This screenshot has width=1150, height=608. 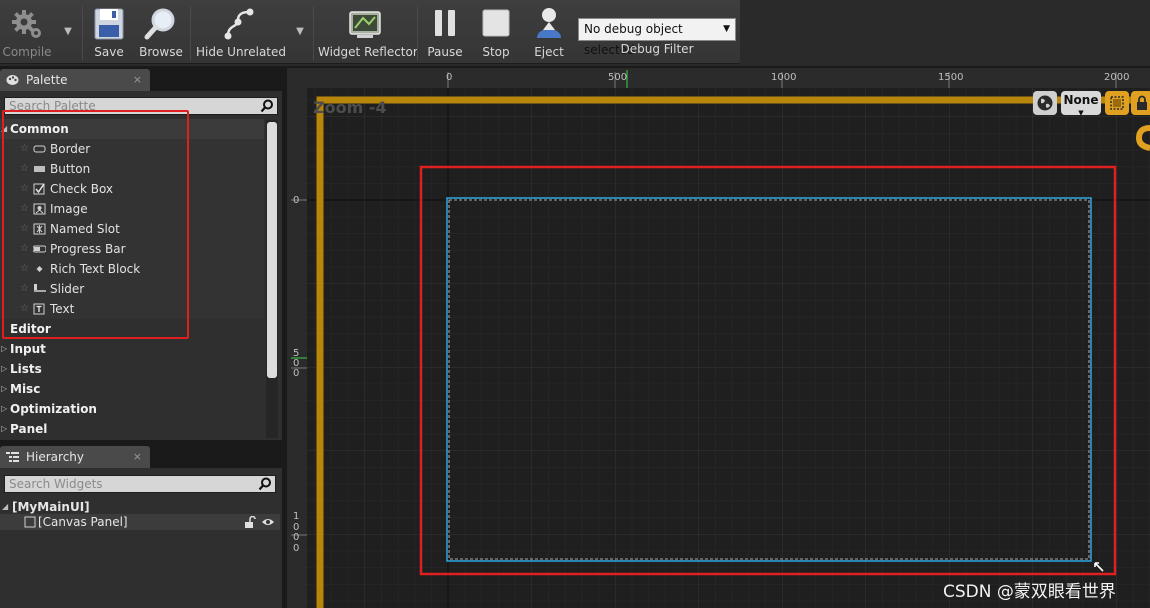 I want to click on fill-screen-button, so click(x=1117, y=103).